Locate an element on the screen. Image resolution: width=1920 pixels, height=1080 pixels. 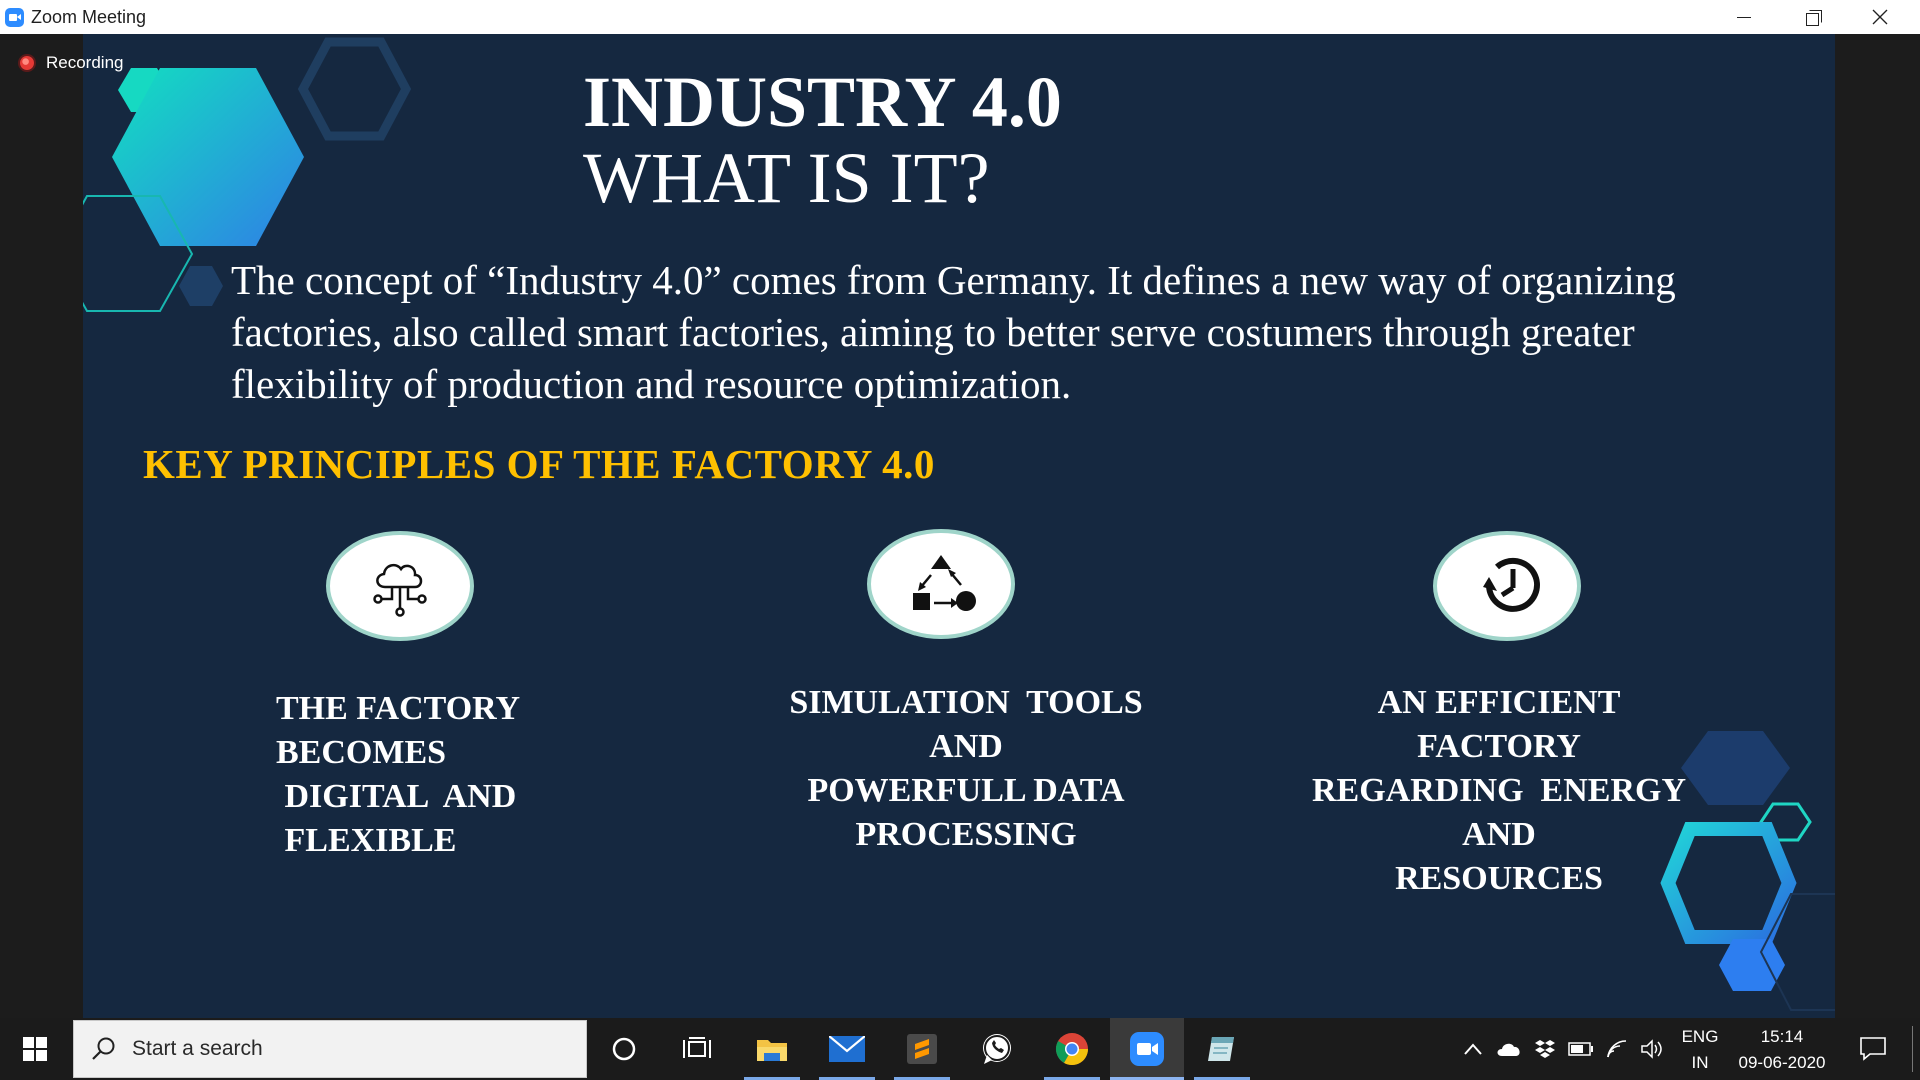
cortana-button is located at coordinates (624, 1049).